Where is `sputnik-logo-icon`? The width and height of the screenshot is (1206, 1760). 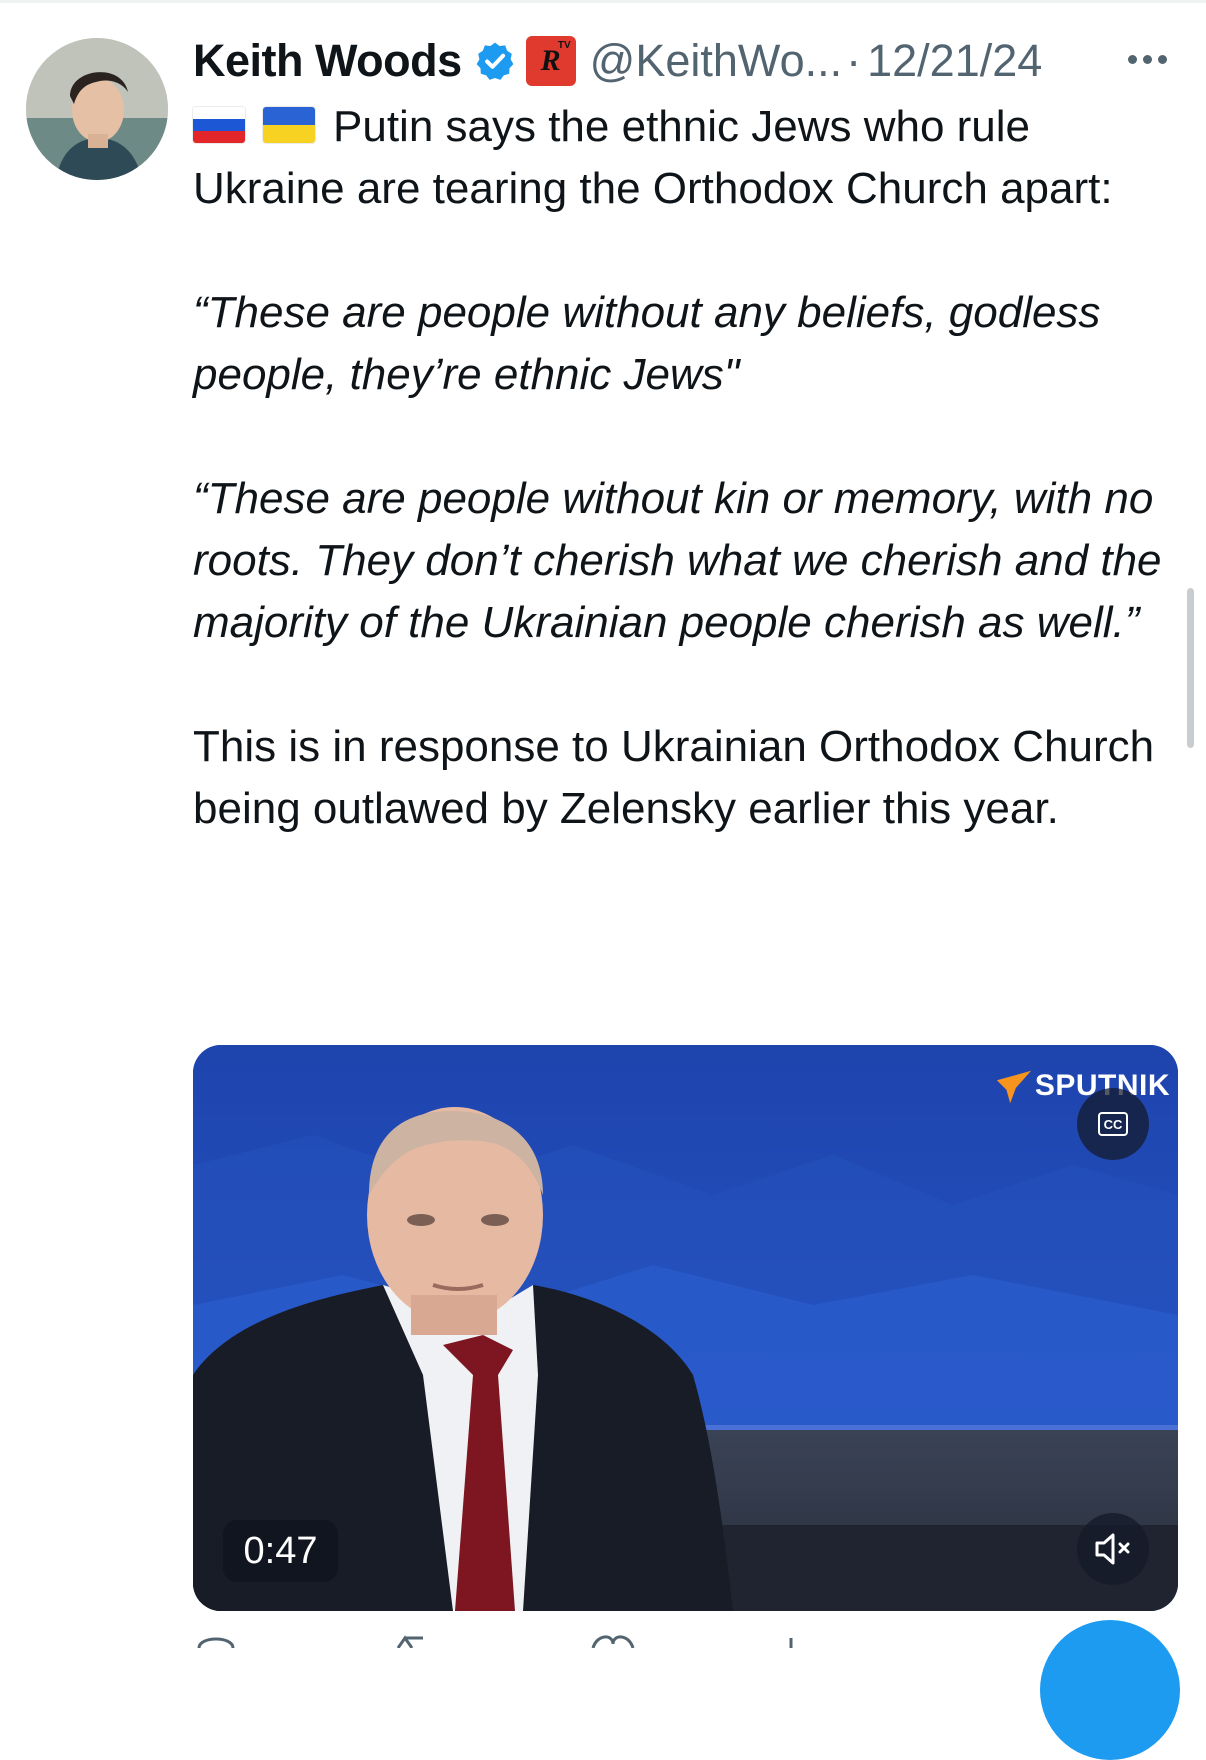
sputnik-logo-icon is located at coordinates (1013, 1087).